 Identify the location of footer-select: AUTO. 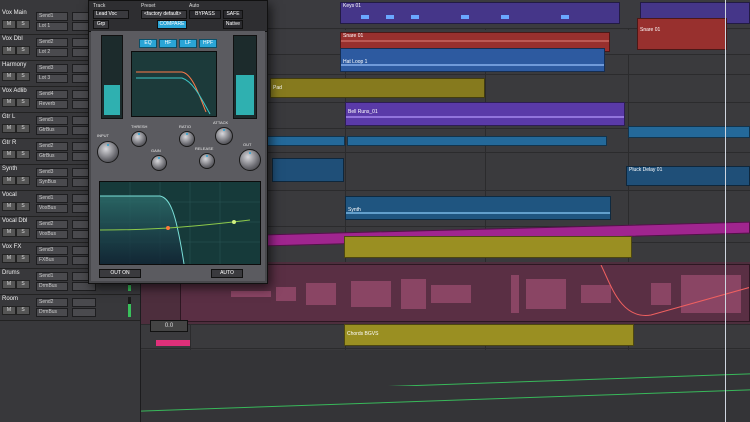
(227, 273).